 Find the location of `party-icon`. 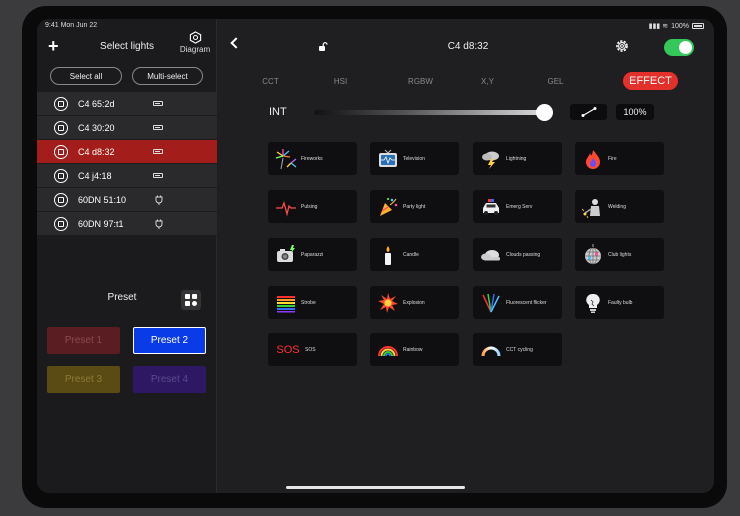

party-icon is located at coordinates (388, 207).